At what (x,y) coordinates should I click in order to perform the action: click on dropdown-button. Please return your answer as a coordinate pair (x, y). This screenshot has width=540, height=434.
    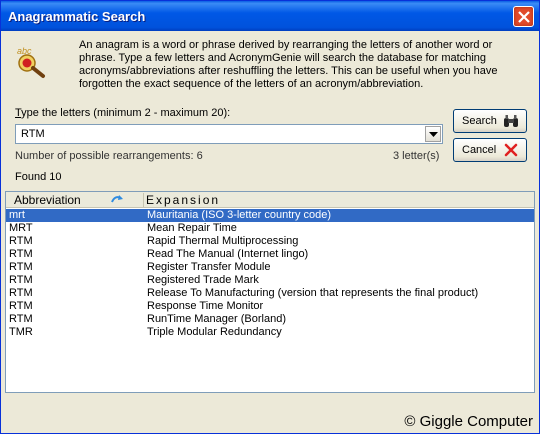
    Looking at the image, I should click on (433, 134).